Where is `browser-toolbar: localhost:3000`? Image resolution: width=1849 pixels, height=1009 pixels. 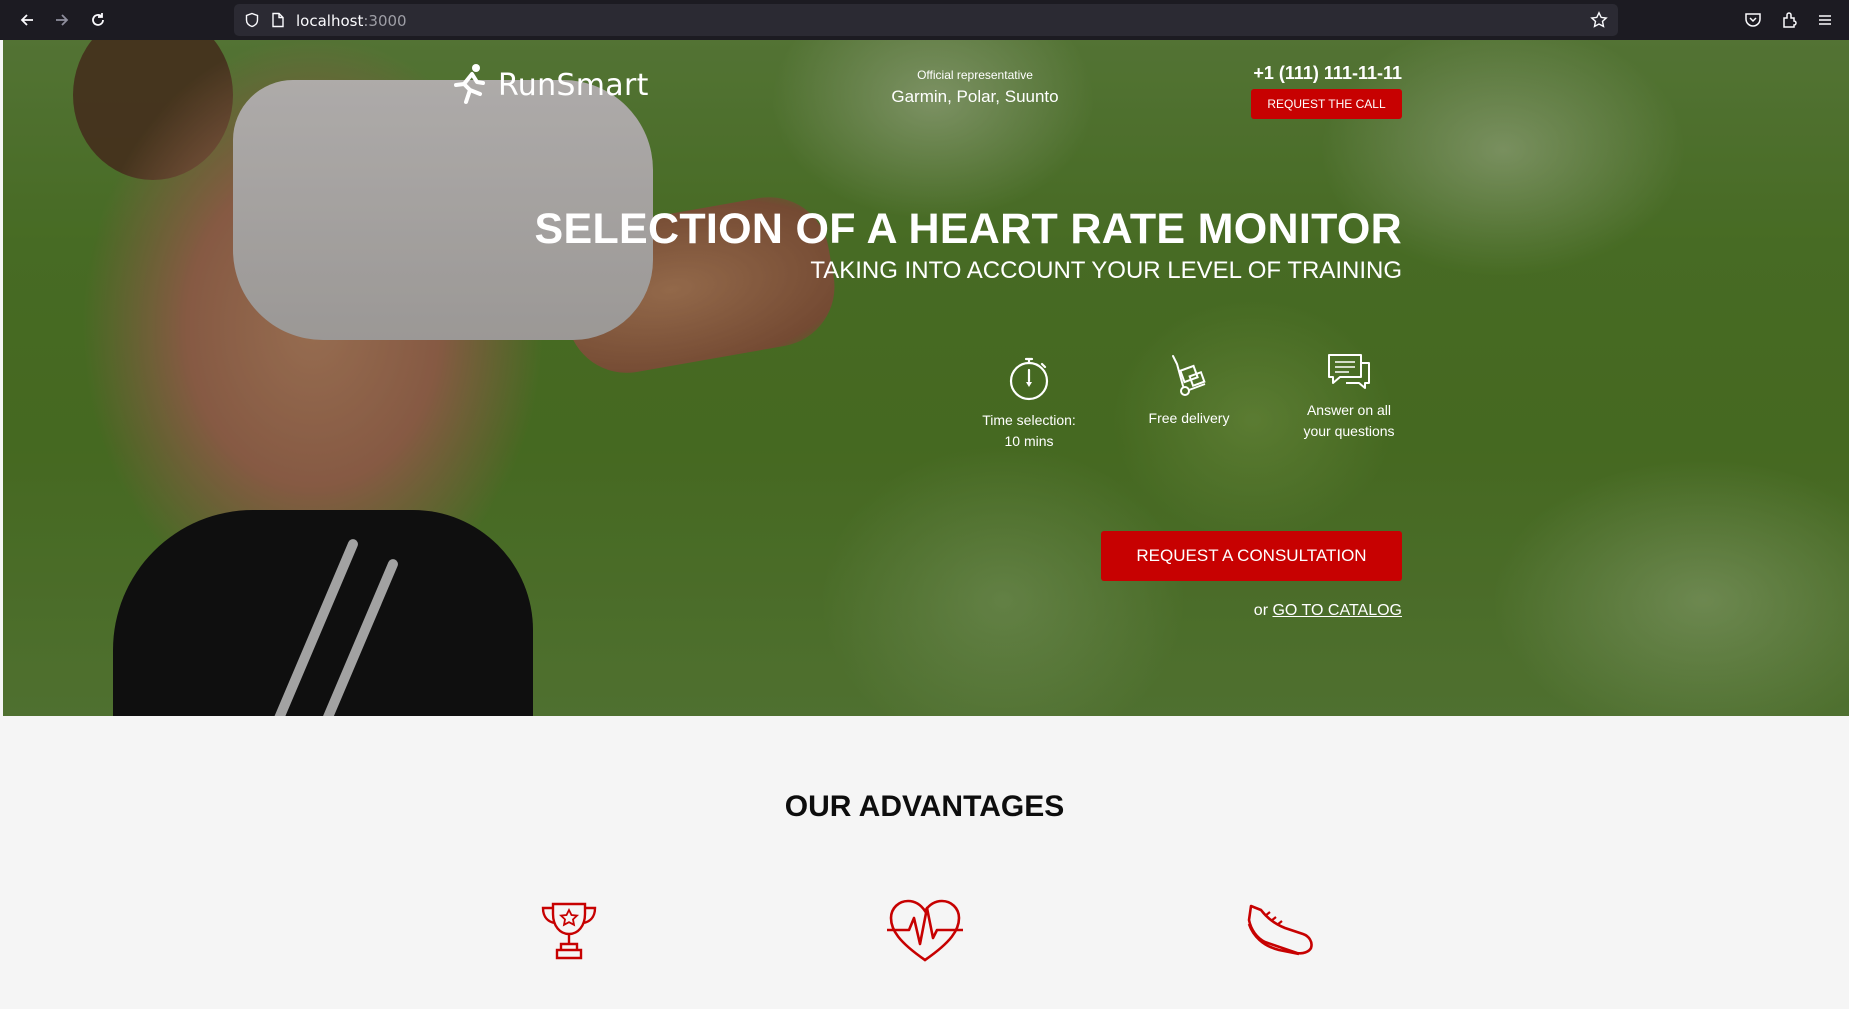
browser-toolbar: localhost:3000 is located at coordinates (924, 20).